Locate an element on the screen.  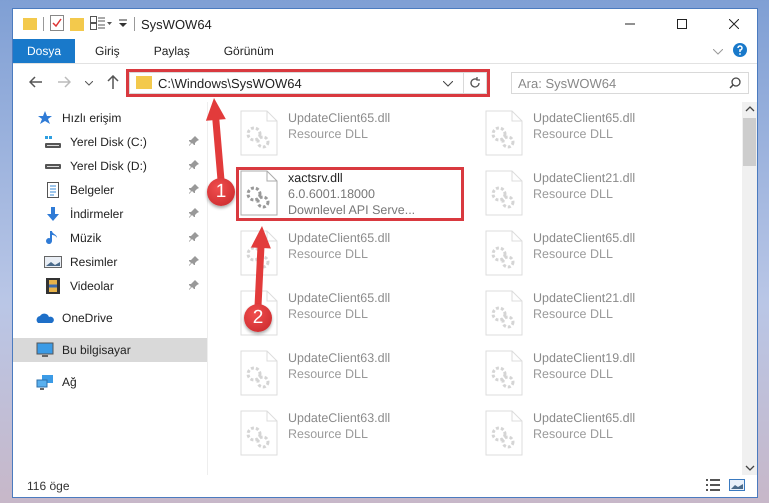
dll-file-icon is located at coordinates (259, 193).